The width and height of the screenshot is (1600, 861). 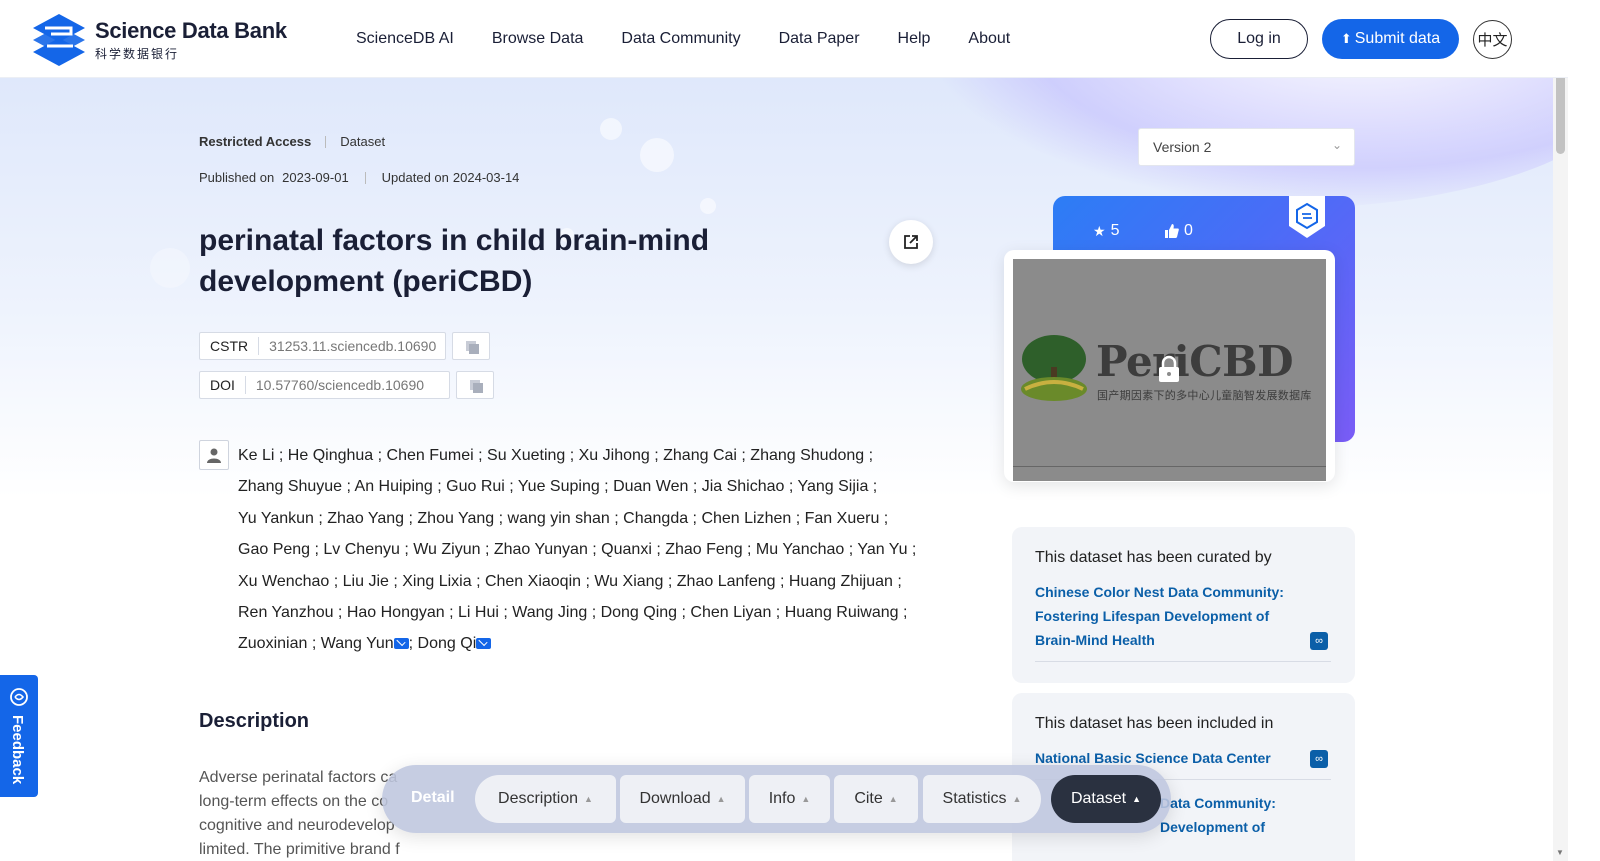 What do you see at coordinates (254, 721) in the screenshot?
I see `description-heading: Description` at bounding box center [254, 721].